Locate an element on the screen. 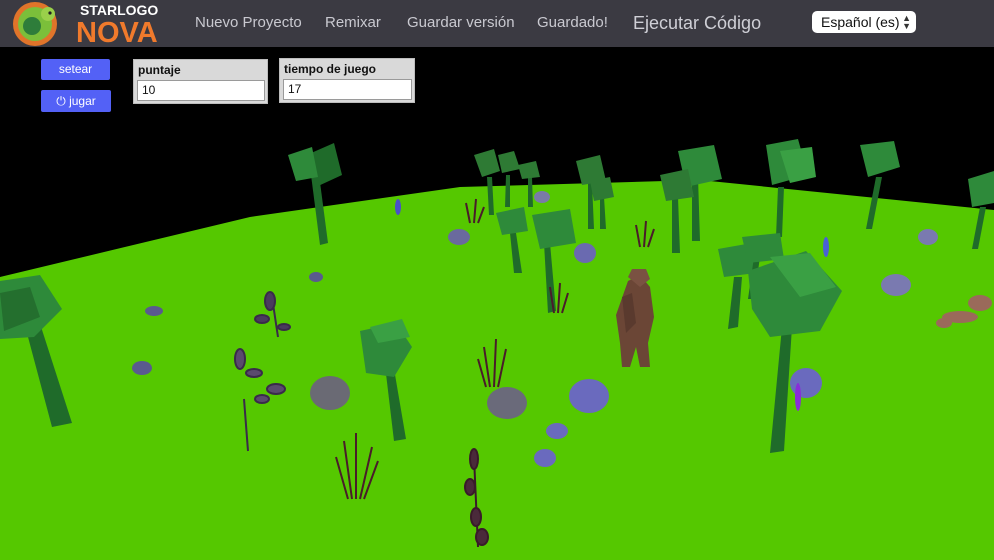  language-select-value: Español (es) is located at coordinates (860, 22).